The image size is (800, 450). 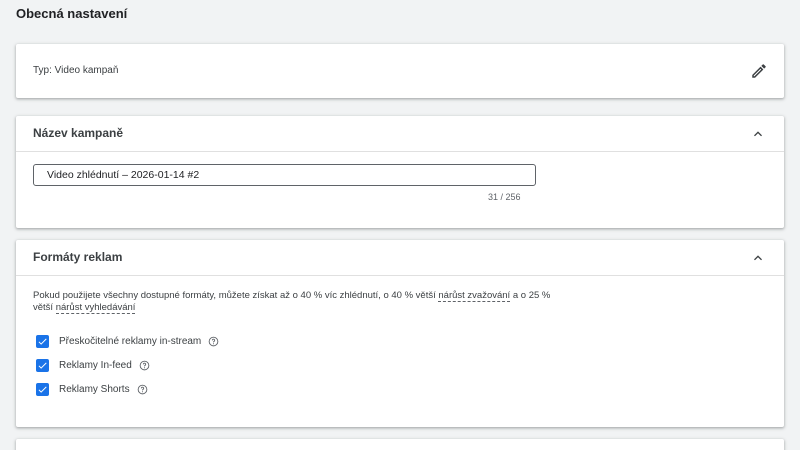 What do you see at coordinates (400, 258) in the screenshot?
I see `ad-formats-header: Formáty reklam` at bounding box center [400, 258].